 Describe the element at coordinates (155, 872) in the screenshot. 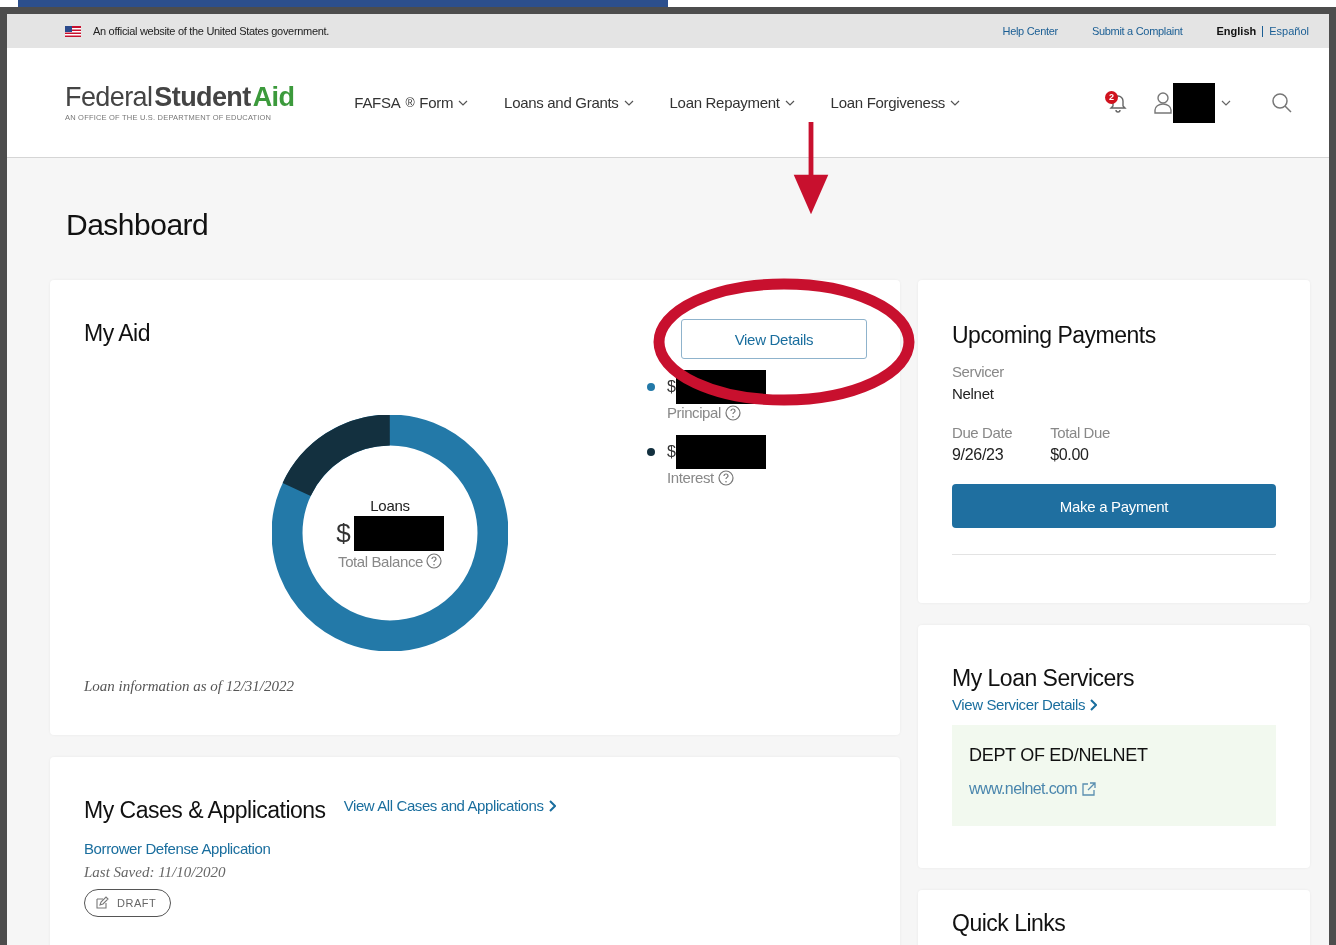

I see `last-saved-date: Last Saved: 11/10/2020` at that location.